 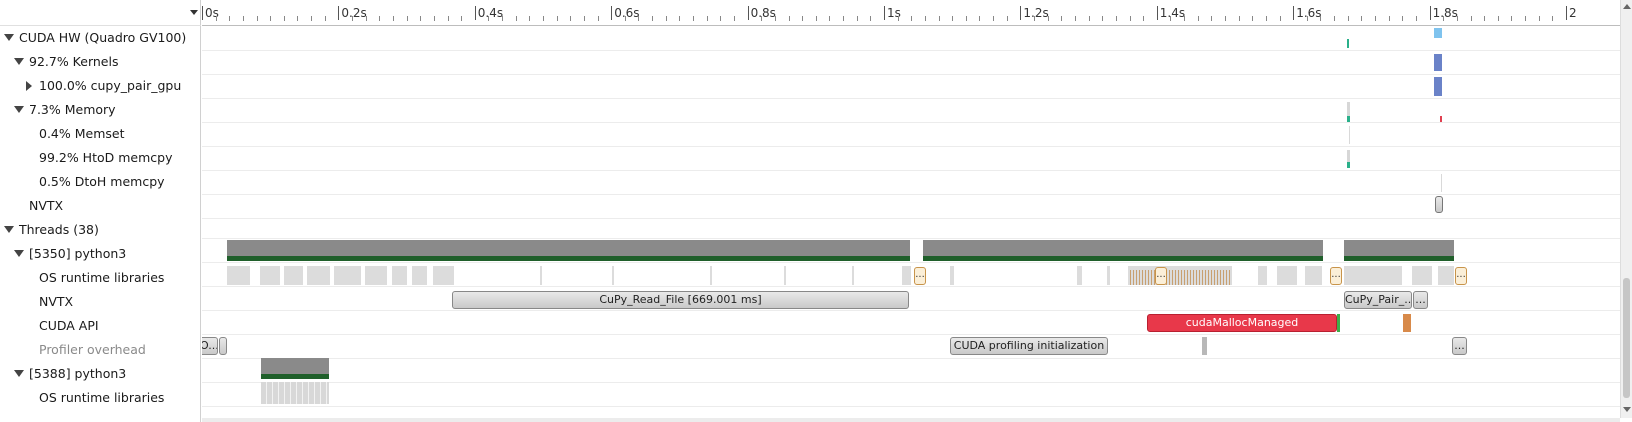 What do you see at coordinates (1441, 119) in the screenshot?
I see `memory-activity-dtoh` at bounding box center [1441, 119].